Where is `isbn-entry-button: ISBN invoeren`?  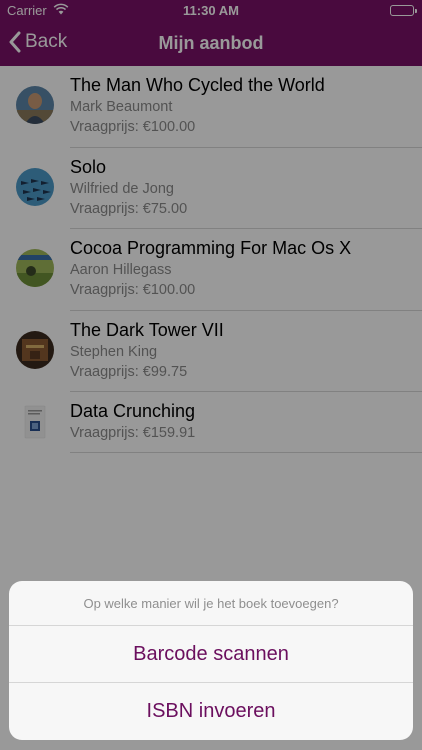
isbn-entry-button: ISBN invoeren is located at coordinates (211, 711).